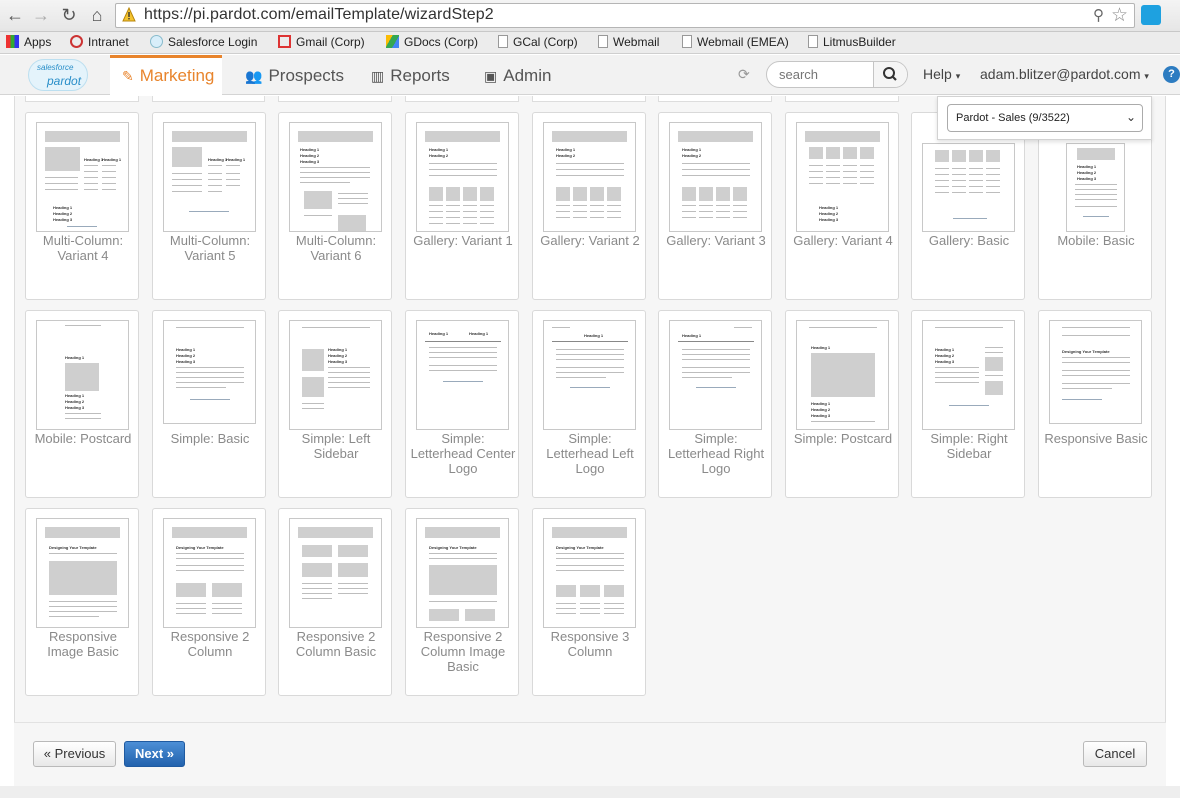 The image size is (1180, 798). Describe the element at coordinates (1115, 754) in the screenshot. I see `cancel-button: Cancel` at that location.